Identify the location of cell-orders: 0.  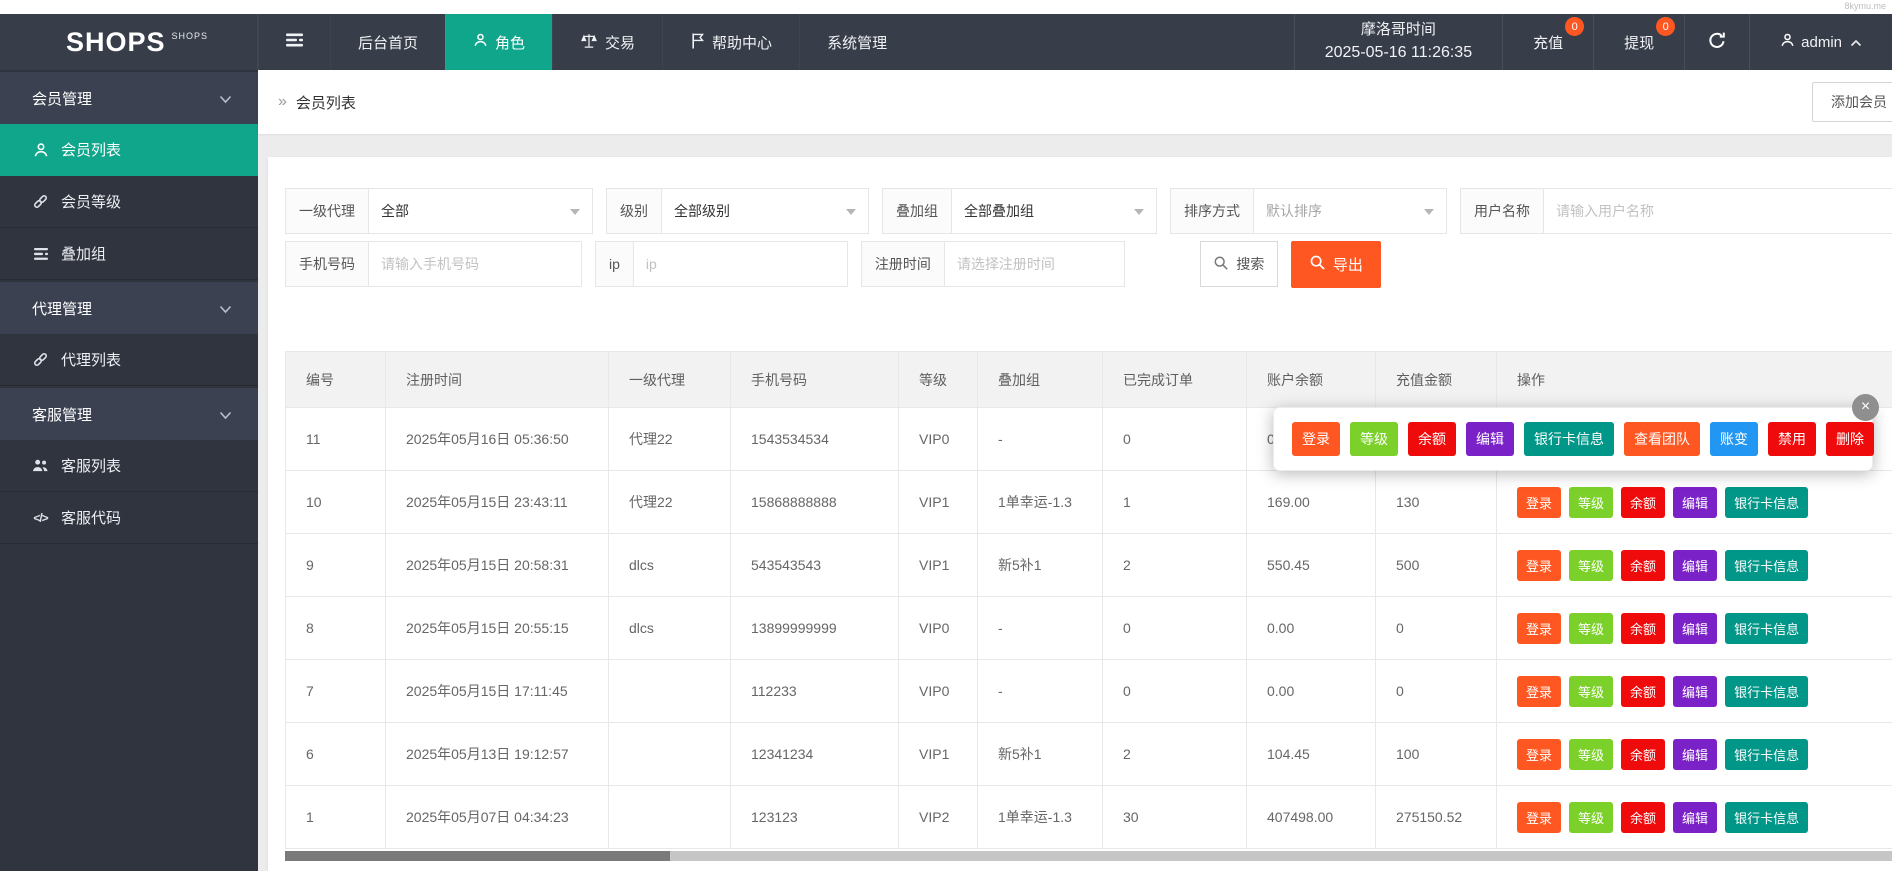
(1174, 691).